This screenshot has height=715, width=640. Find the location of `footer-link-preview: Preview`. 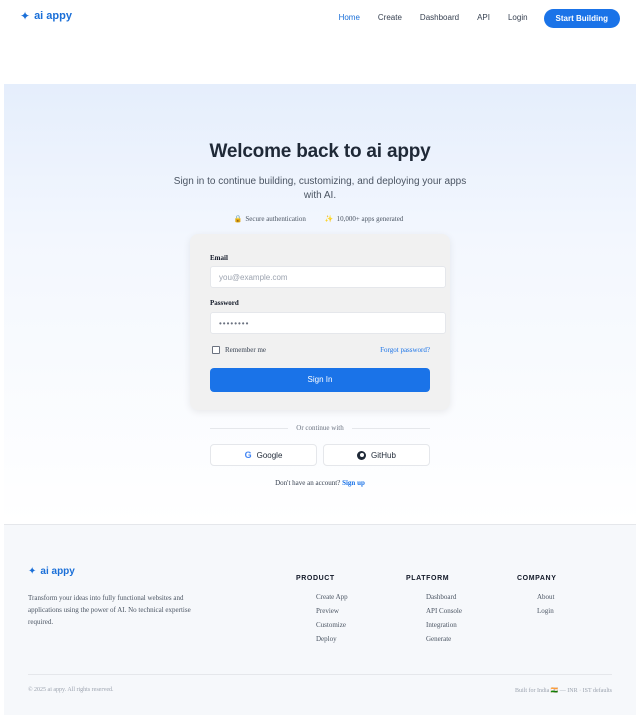

footer-link-preview: Preview is located at coordinates (322, 611).